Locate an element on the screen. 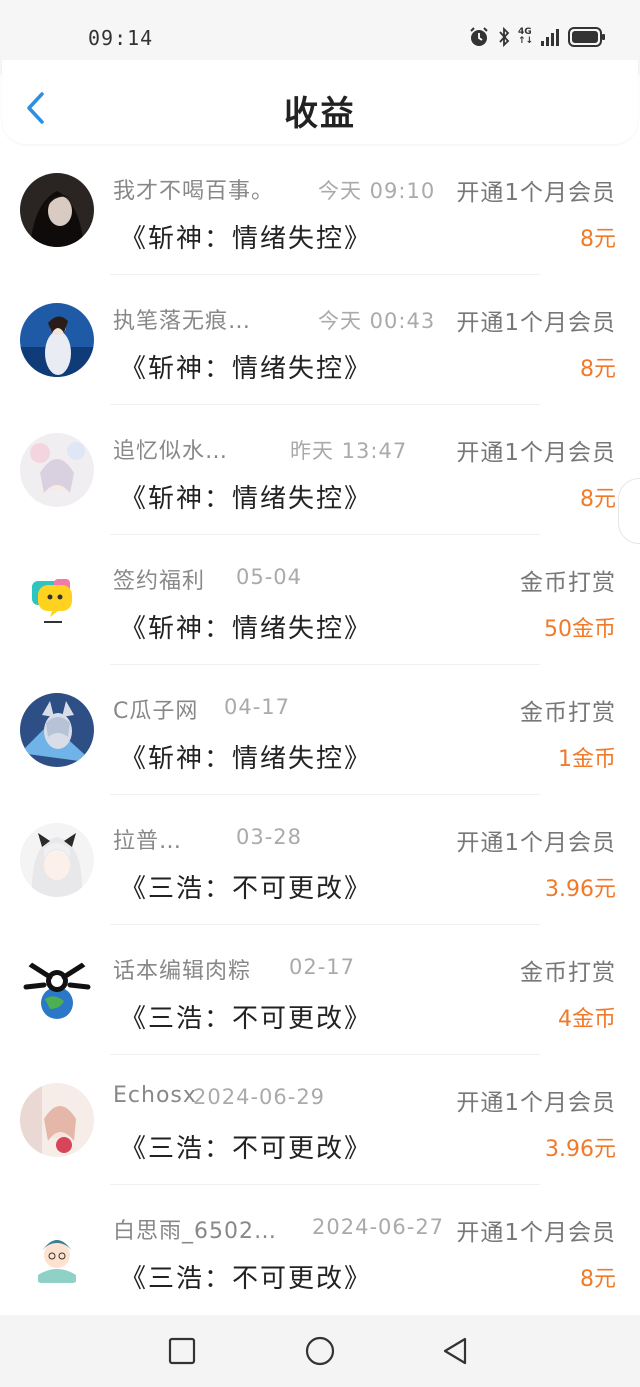 The height and width of the screenshot is (1387, 640). list-item: 我才不喝百事。 今天 09:10 开通1个月会员 《斩神：情绪失控》 8元 is located at coordinates (320, 210).